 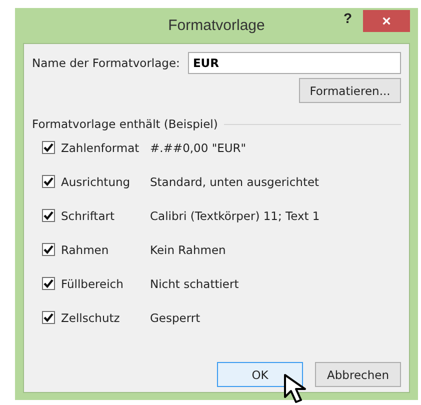 I want to click on setting-value: Gesperrt, so click(x=175, y=317).